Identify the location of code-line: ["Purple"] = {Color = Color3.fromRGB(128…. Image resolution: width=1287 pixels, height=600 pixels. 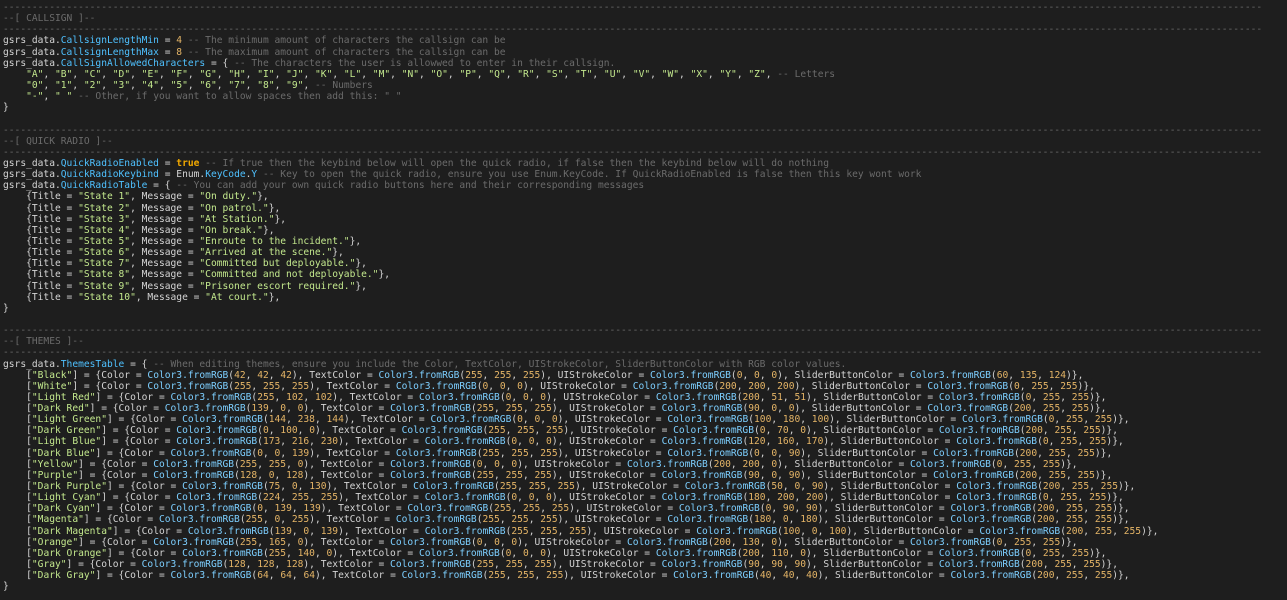
(643, 475).